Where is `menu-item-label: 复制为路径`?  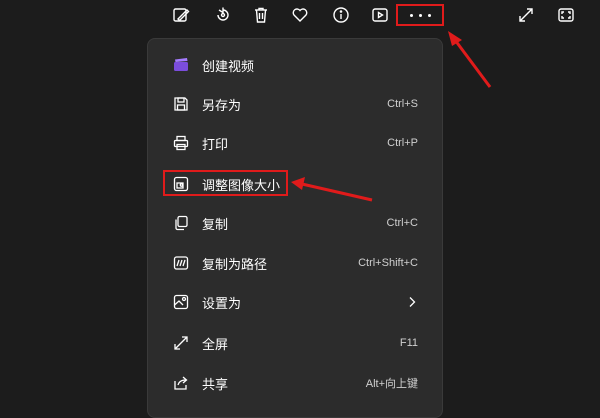 menu-item-label: 复制为路径 is located at coordinates (235, 265).